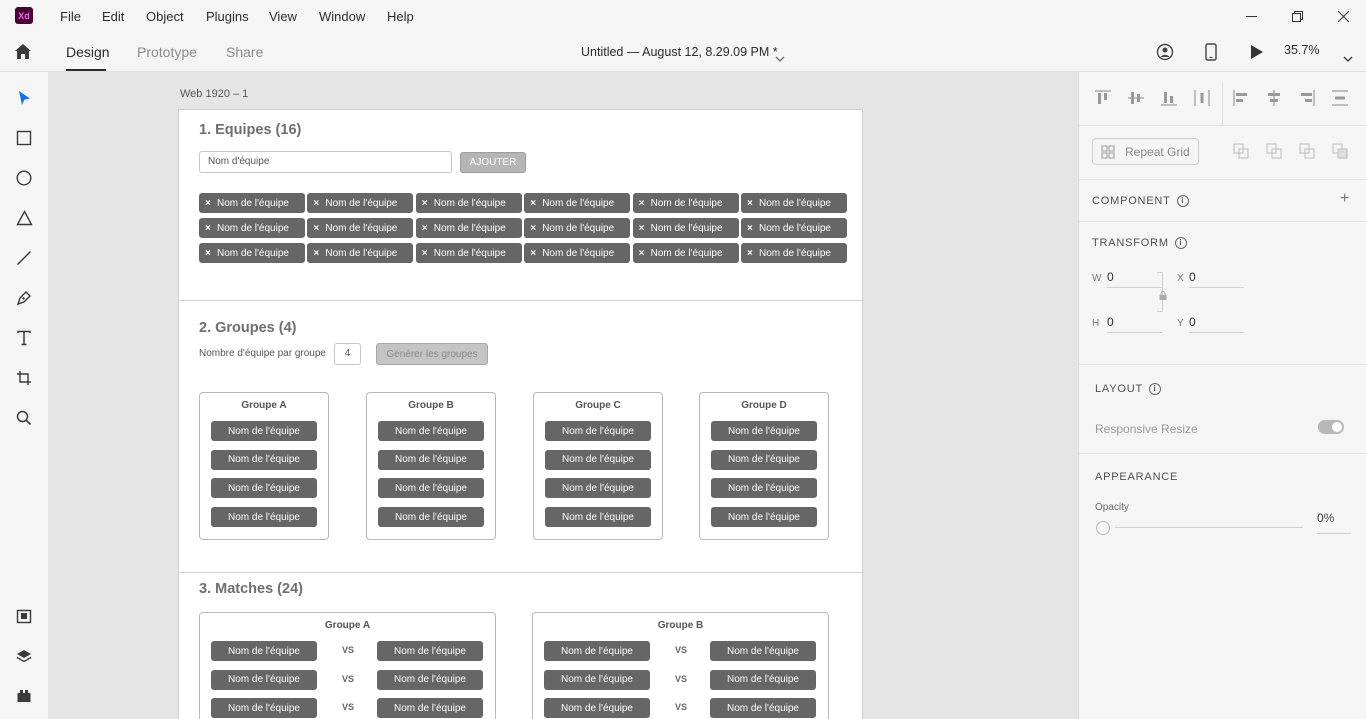  What do you see at coordinates (1274, 98) in the screenshot?
I see `align-center-icon` at bounding box center [1274, 98].